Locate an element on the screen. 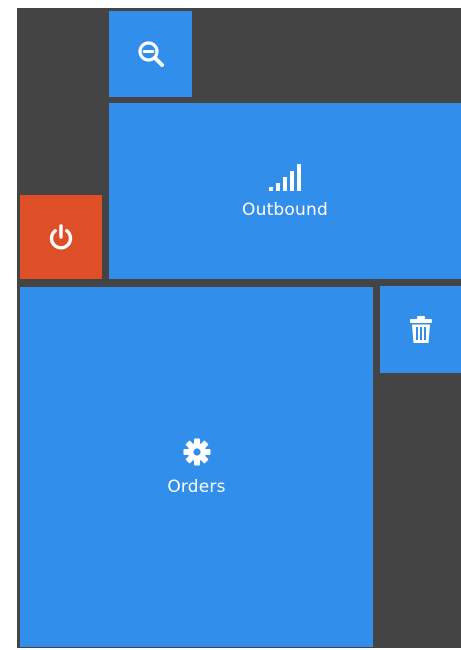 The height and width of the screenshot is (650, 461). outbound-label: Outbound is located at coordinates (285, 210).